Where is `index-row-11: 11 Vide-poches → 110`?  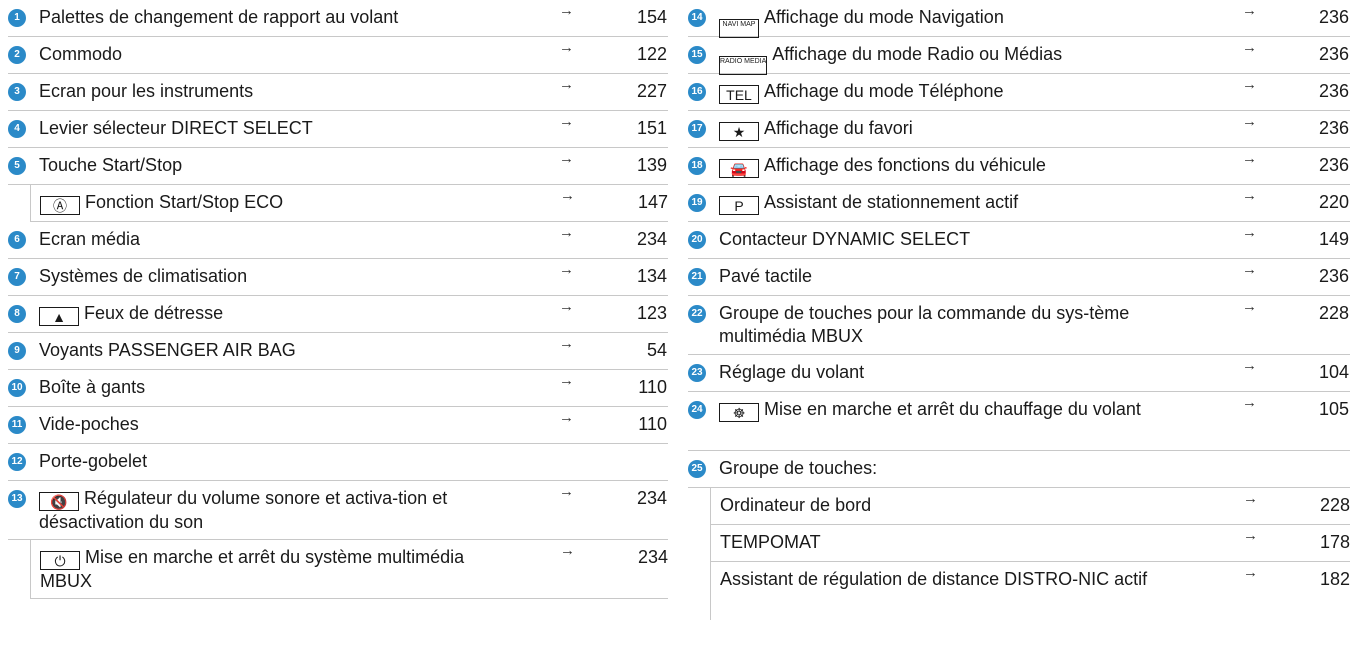 index-row-11: 11 Vide-poches → 110 is located at coordinates (338, 425).